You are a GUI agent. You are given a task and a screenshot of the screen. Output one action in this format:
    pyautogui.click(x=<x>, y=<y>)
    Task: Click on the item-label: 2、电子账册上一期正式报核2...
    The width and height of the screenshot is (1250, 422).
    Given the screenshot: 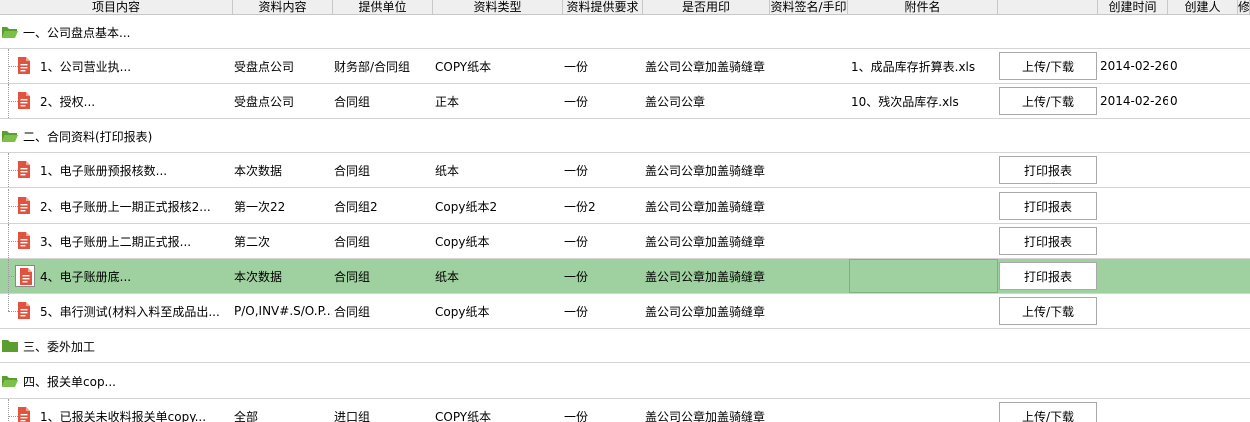 What is the action you would take?
    pyautogui.click(x=125, y=206)
    